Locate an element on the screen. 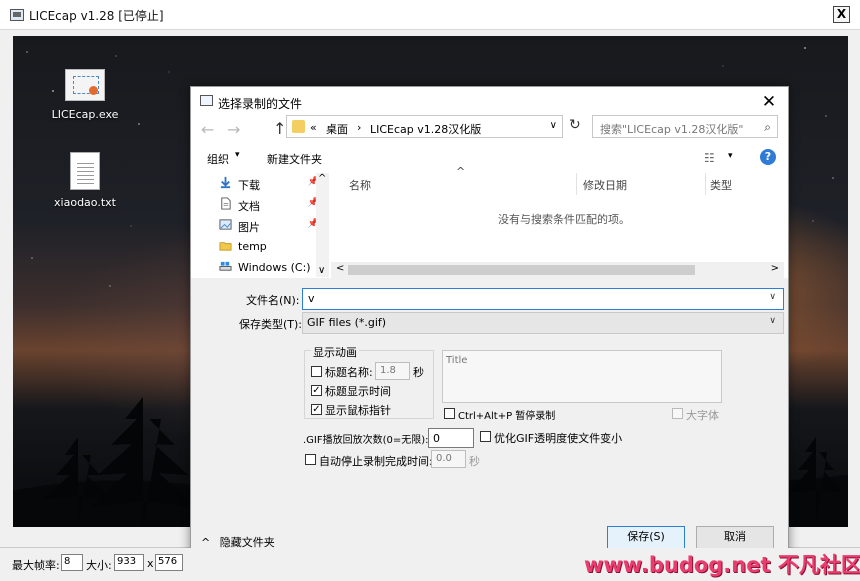 The width and height of the screenshot is (860, 581). navigation-scrollbar: ^ ∨ is located at coordinates (322, 225).